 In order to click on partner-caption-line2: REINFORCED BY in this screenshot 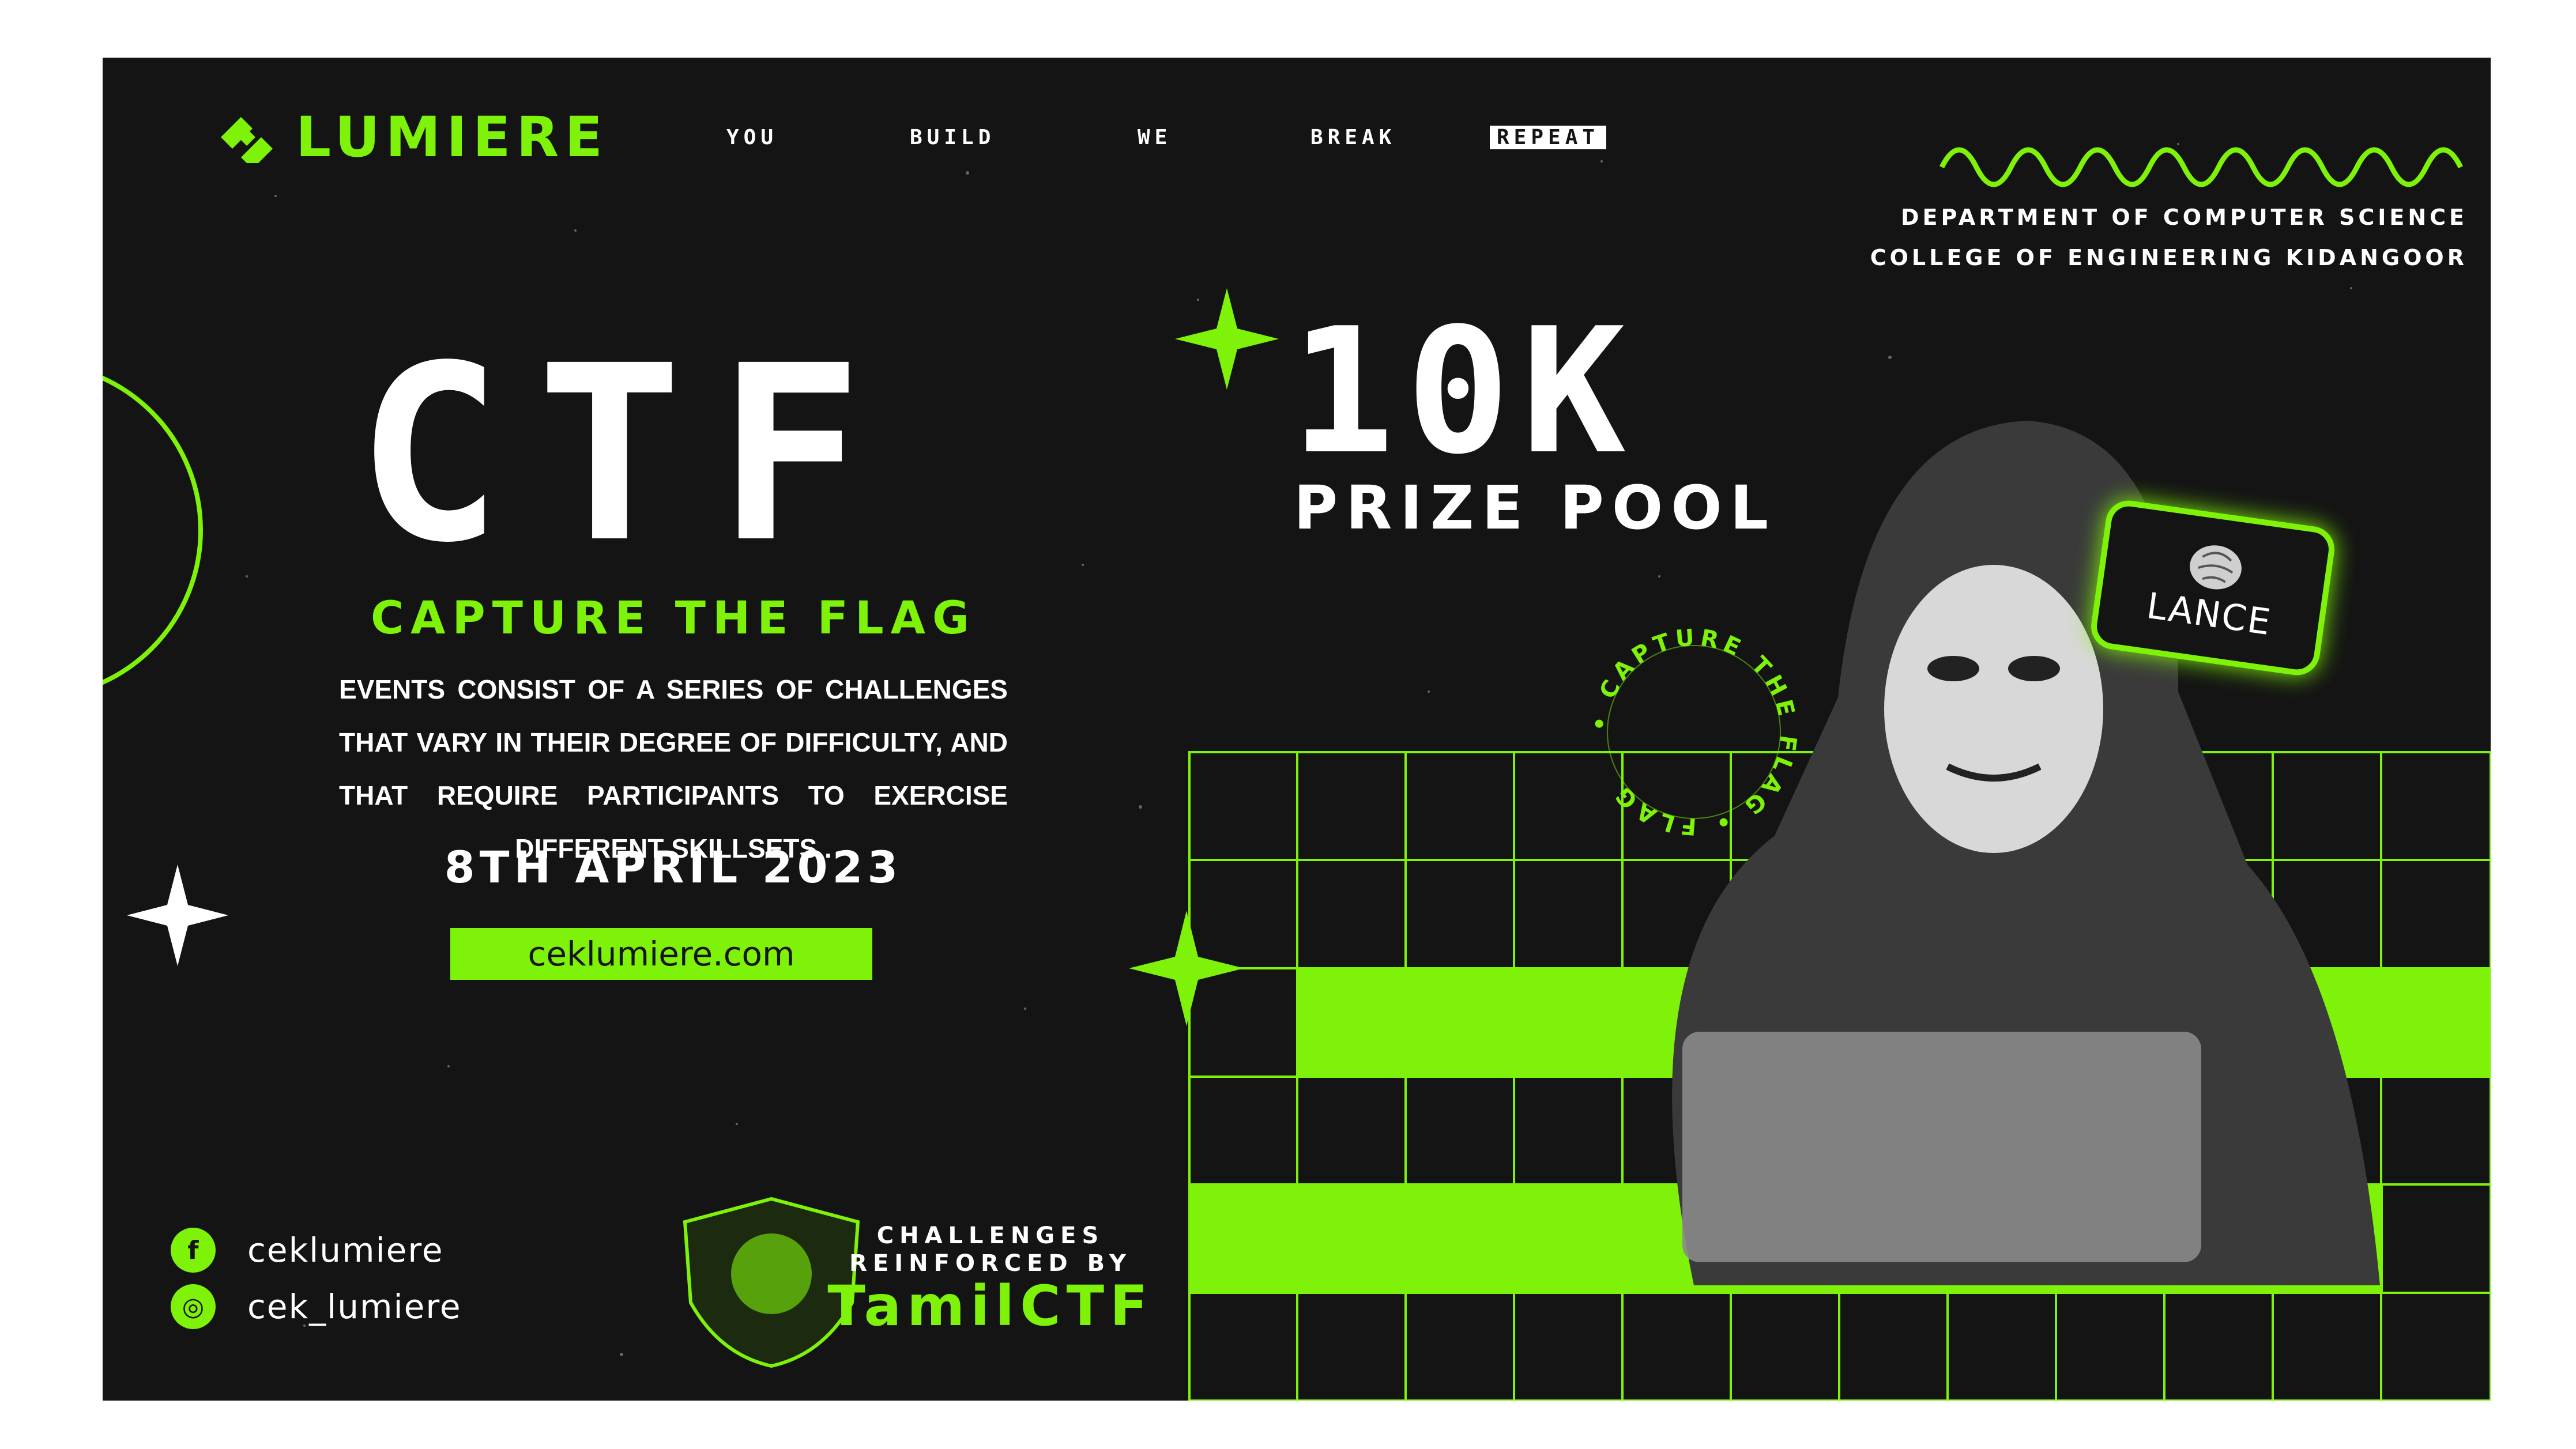, I will do `click(990, 1263)`.